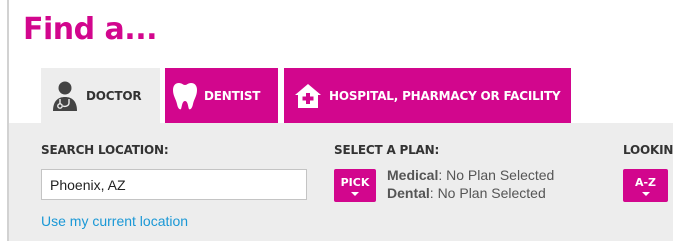 This screenshot has height=241, width=673. I want to click on hospital-icon, so click(308, 96).